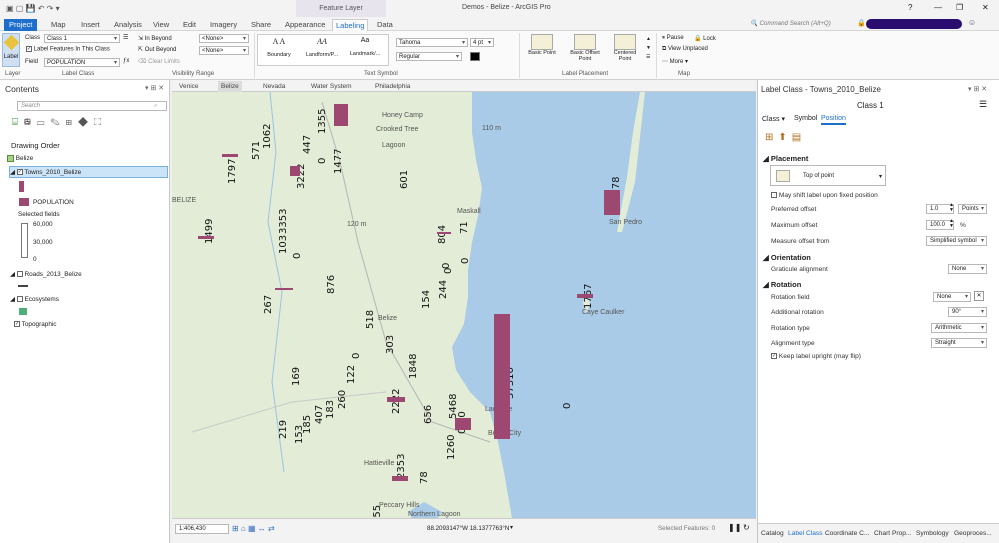 The width and height of the screenshot is (999, 543). Describe the element at coordinates (959, 328) in the screenshot. I see `rotation-type-dropdown: Arithmetic` at that location.